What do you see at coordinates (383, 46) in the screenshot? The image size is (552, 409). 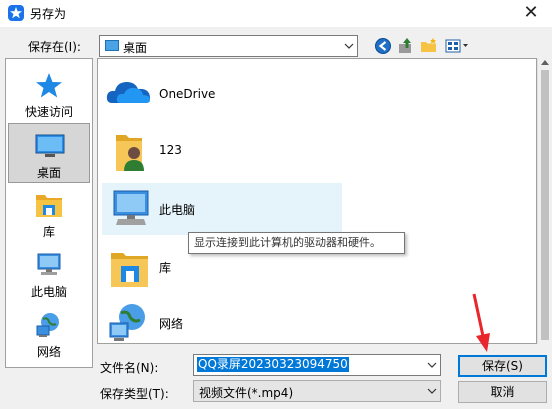 I see `back-icon` at bounding box center [383, 46].